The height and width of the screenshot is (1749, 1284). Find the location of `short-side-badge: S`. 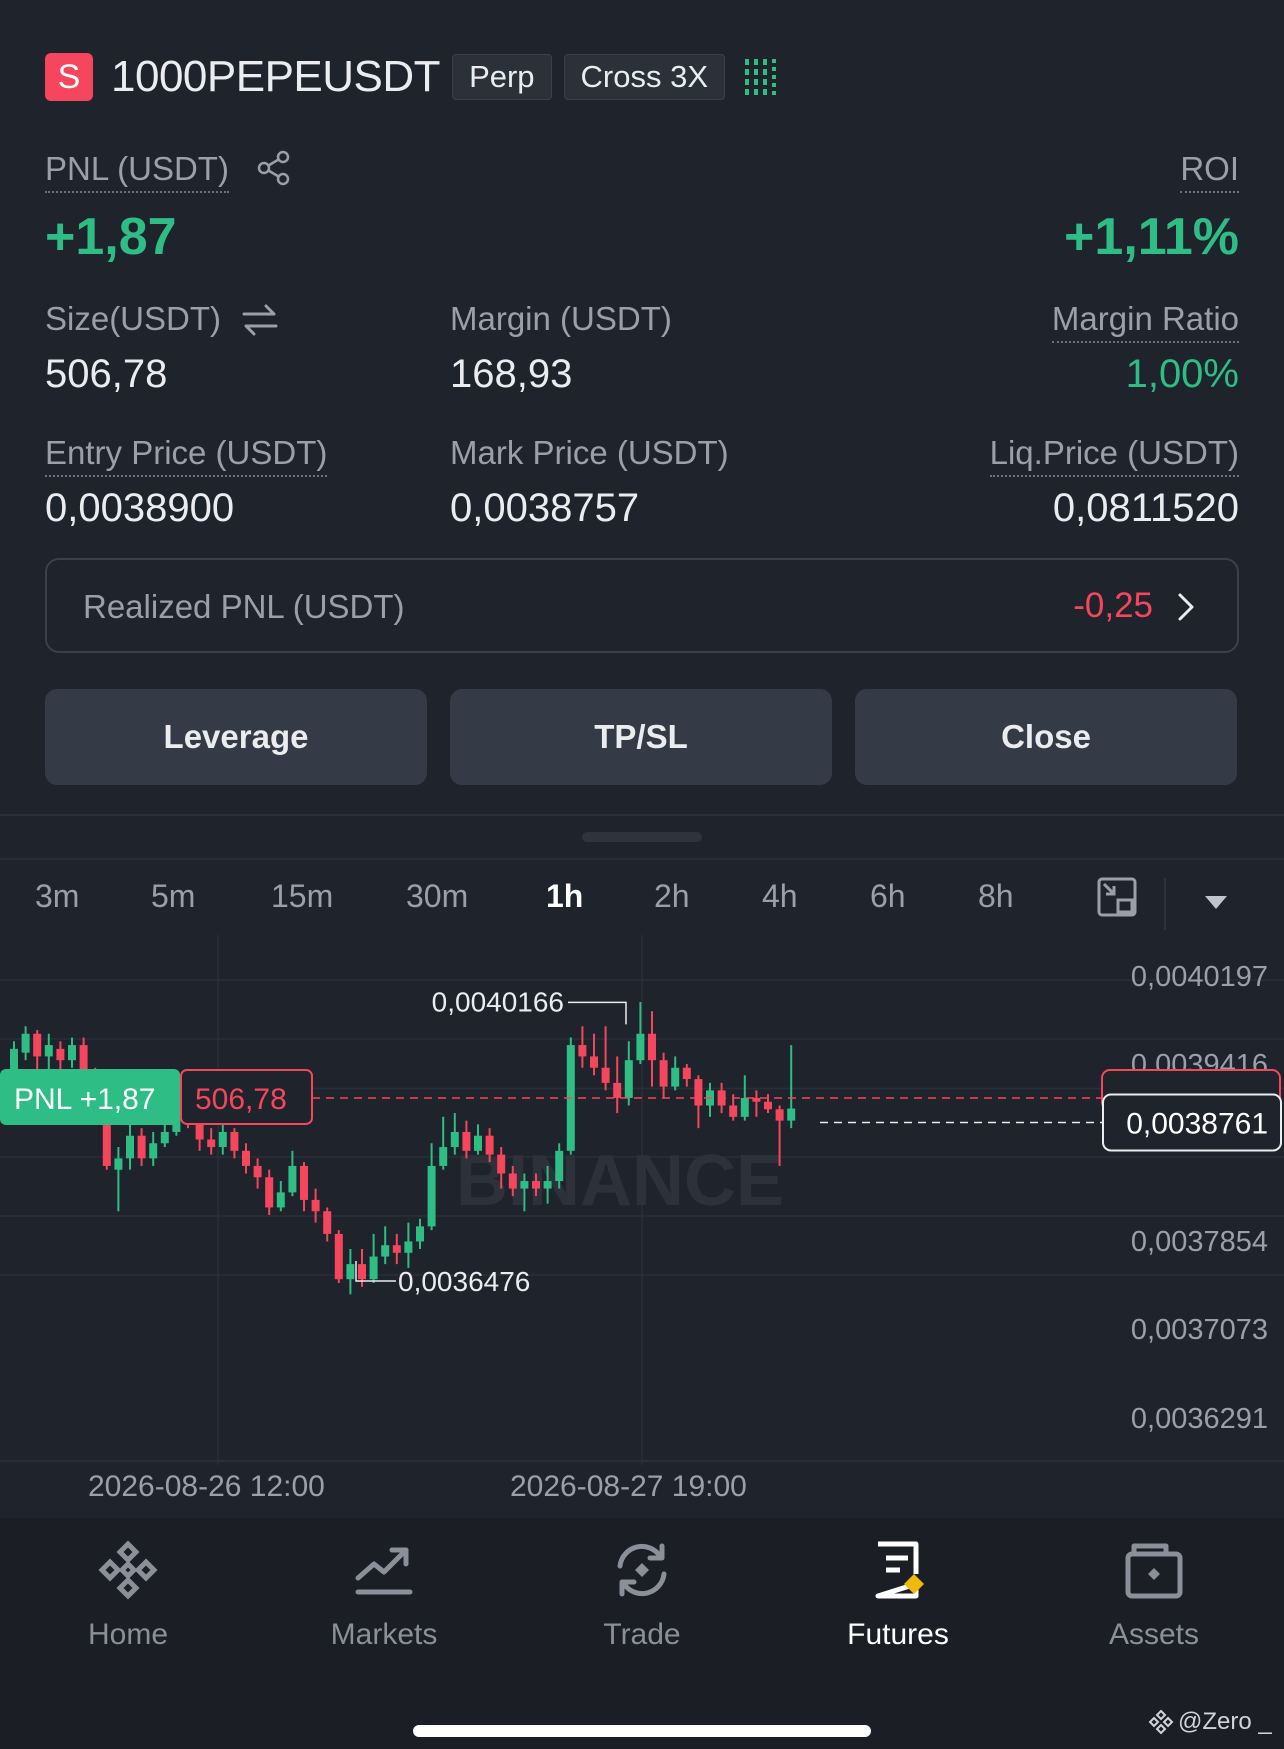

short-side-badge: S is located at coordinates (69, 77).